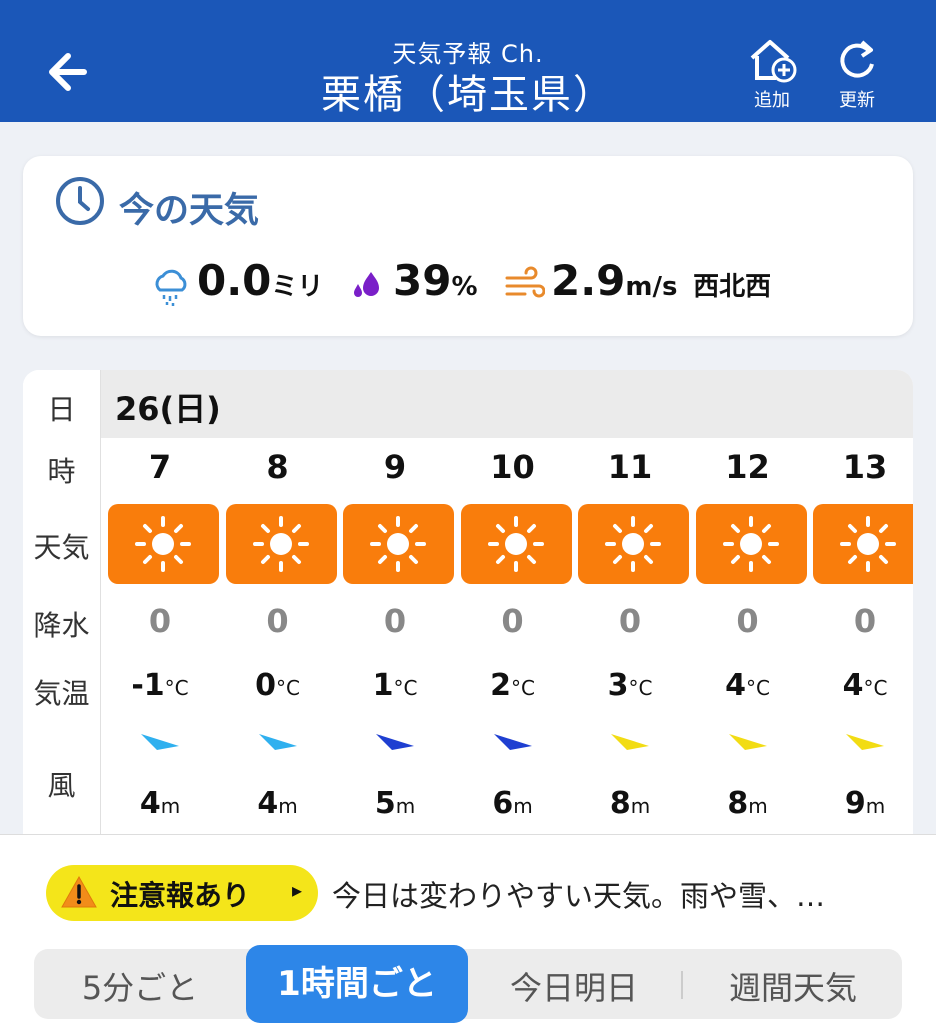 The width and height of the screenshot is (936, 1025). What do you see at coordinates (62, 602) in the screenshot?
I see `row-labels: 日 時 天気 降水 気温 風` at bounding box center [62, 602].